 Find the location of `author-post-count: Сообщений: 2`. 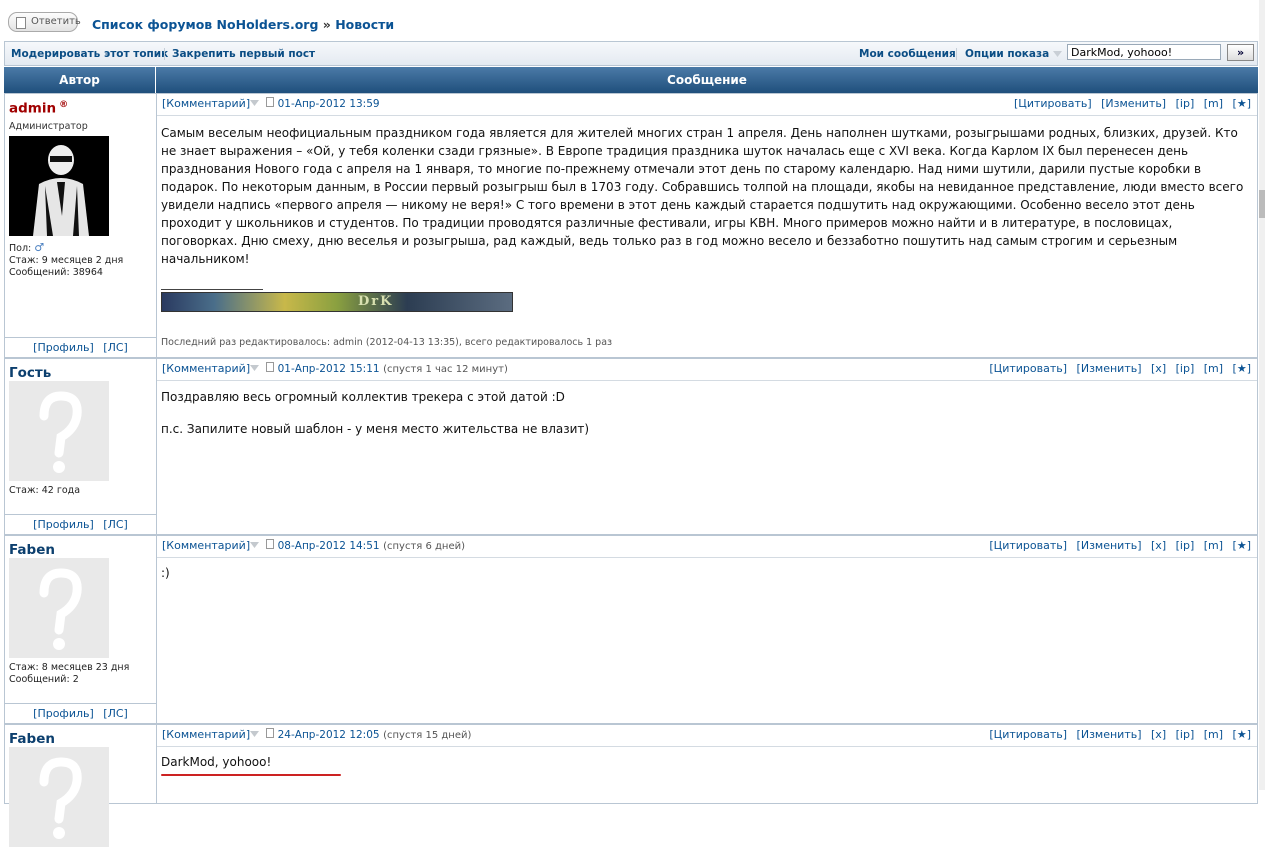

author-post-count: Сообщений: 2 is located at coordinates (44, 679).